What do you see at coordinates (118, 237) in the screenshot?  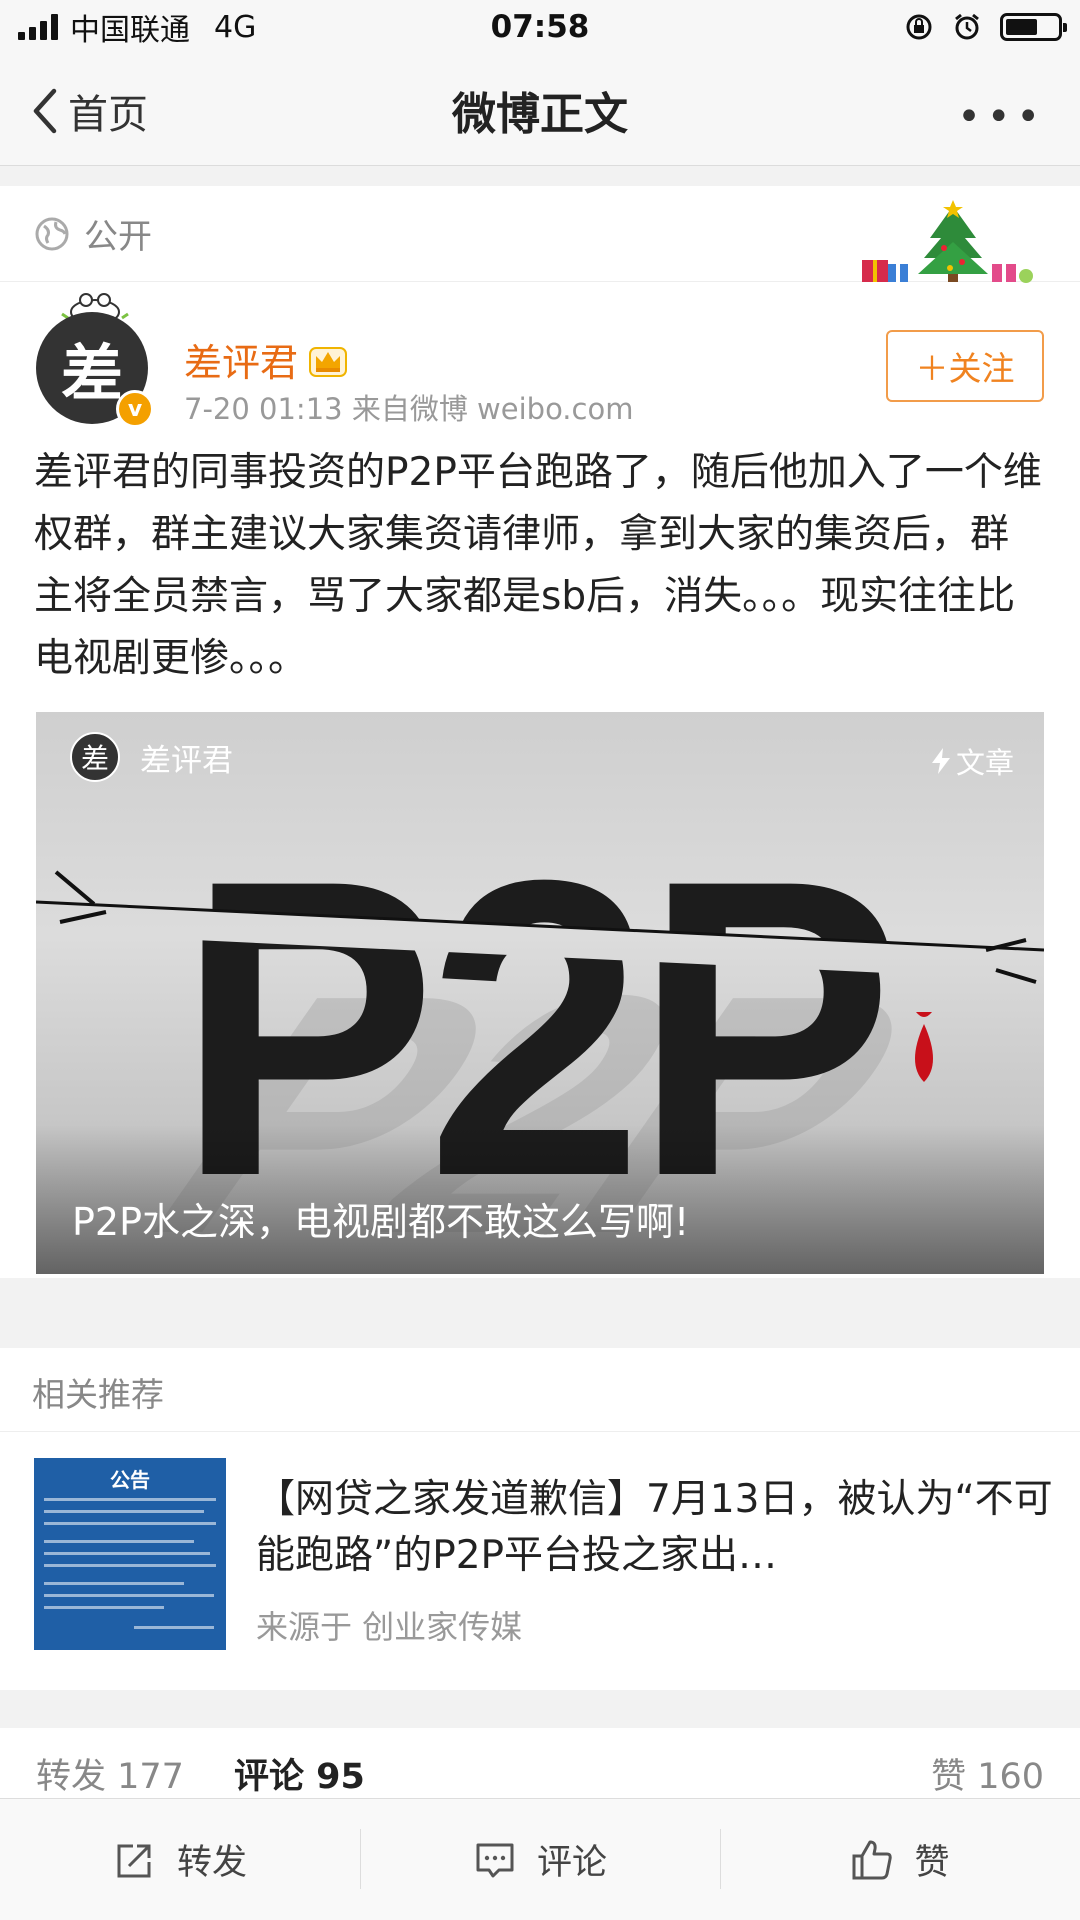 I see `visibility-label: 公开` at bounding box center [118, 237].